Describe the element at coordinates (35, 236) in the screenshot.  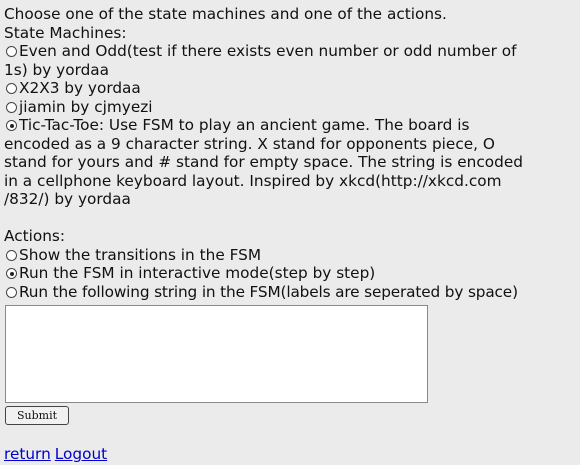
I see `actions-heading: Actions:` at that location.